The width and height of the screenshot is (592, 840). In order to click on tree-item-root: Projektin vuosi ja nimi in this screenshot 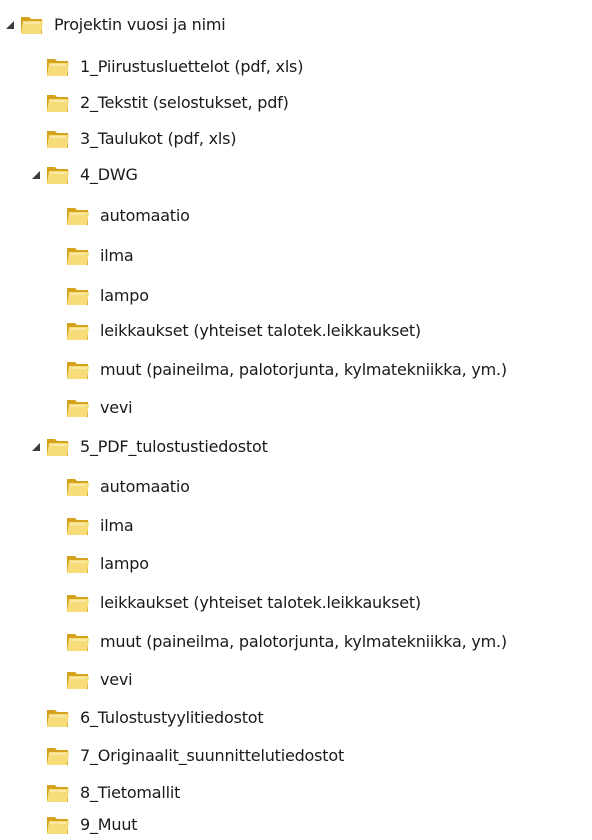, I will do `click(115, 25)`.